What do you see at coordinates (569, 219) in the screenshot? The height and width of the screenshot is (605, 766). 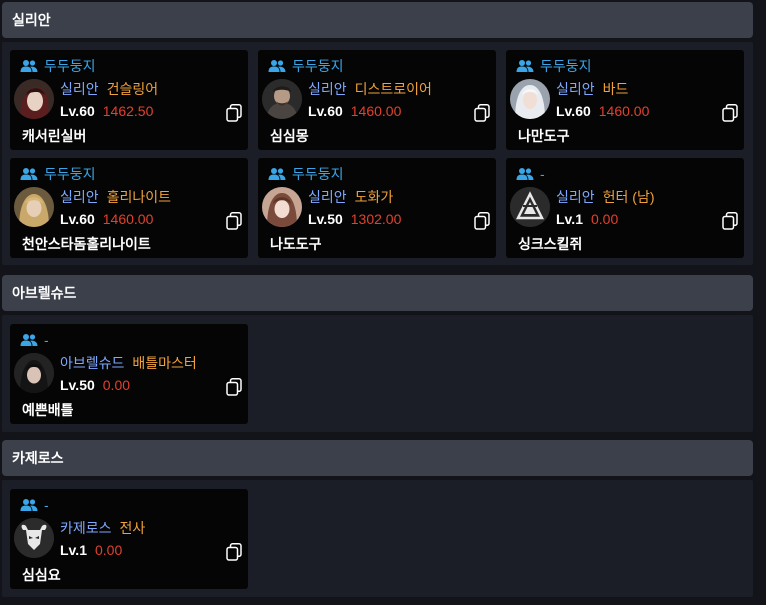 I see `character-level: Lv.1` at bounding box center [569, 219].